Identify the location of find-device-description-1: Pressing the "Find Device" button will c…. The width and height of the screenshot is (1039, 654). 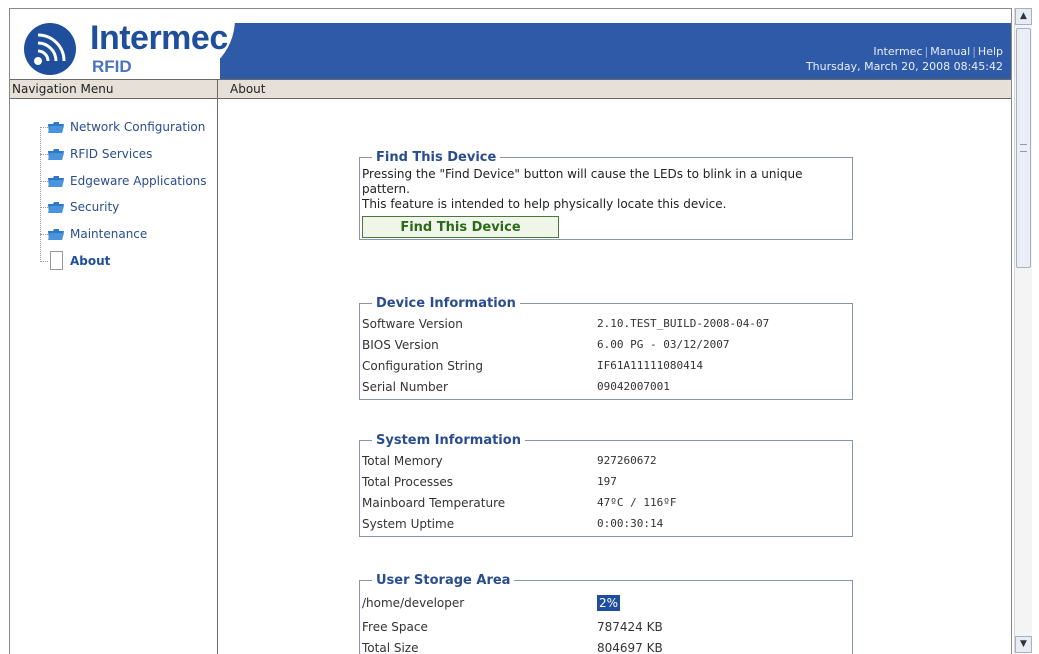
(582, 181).